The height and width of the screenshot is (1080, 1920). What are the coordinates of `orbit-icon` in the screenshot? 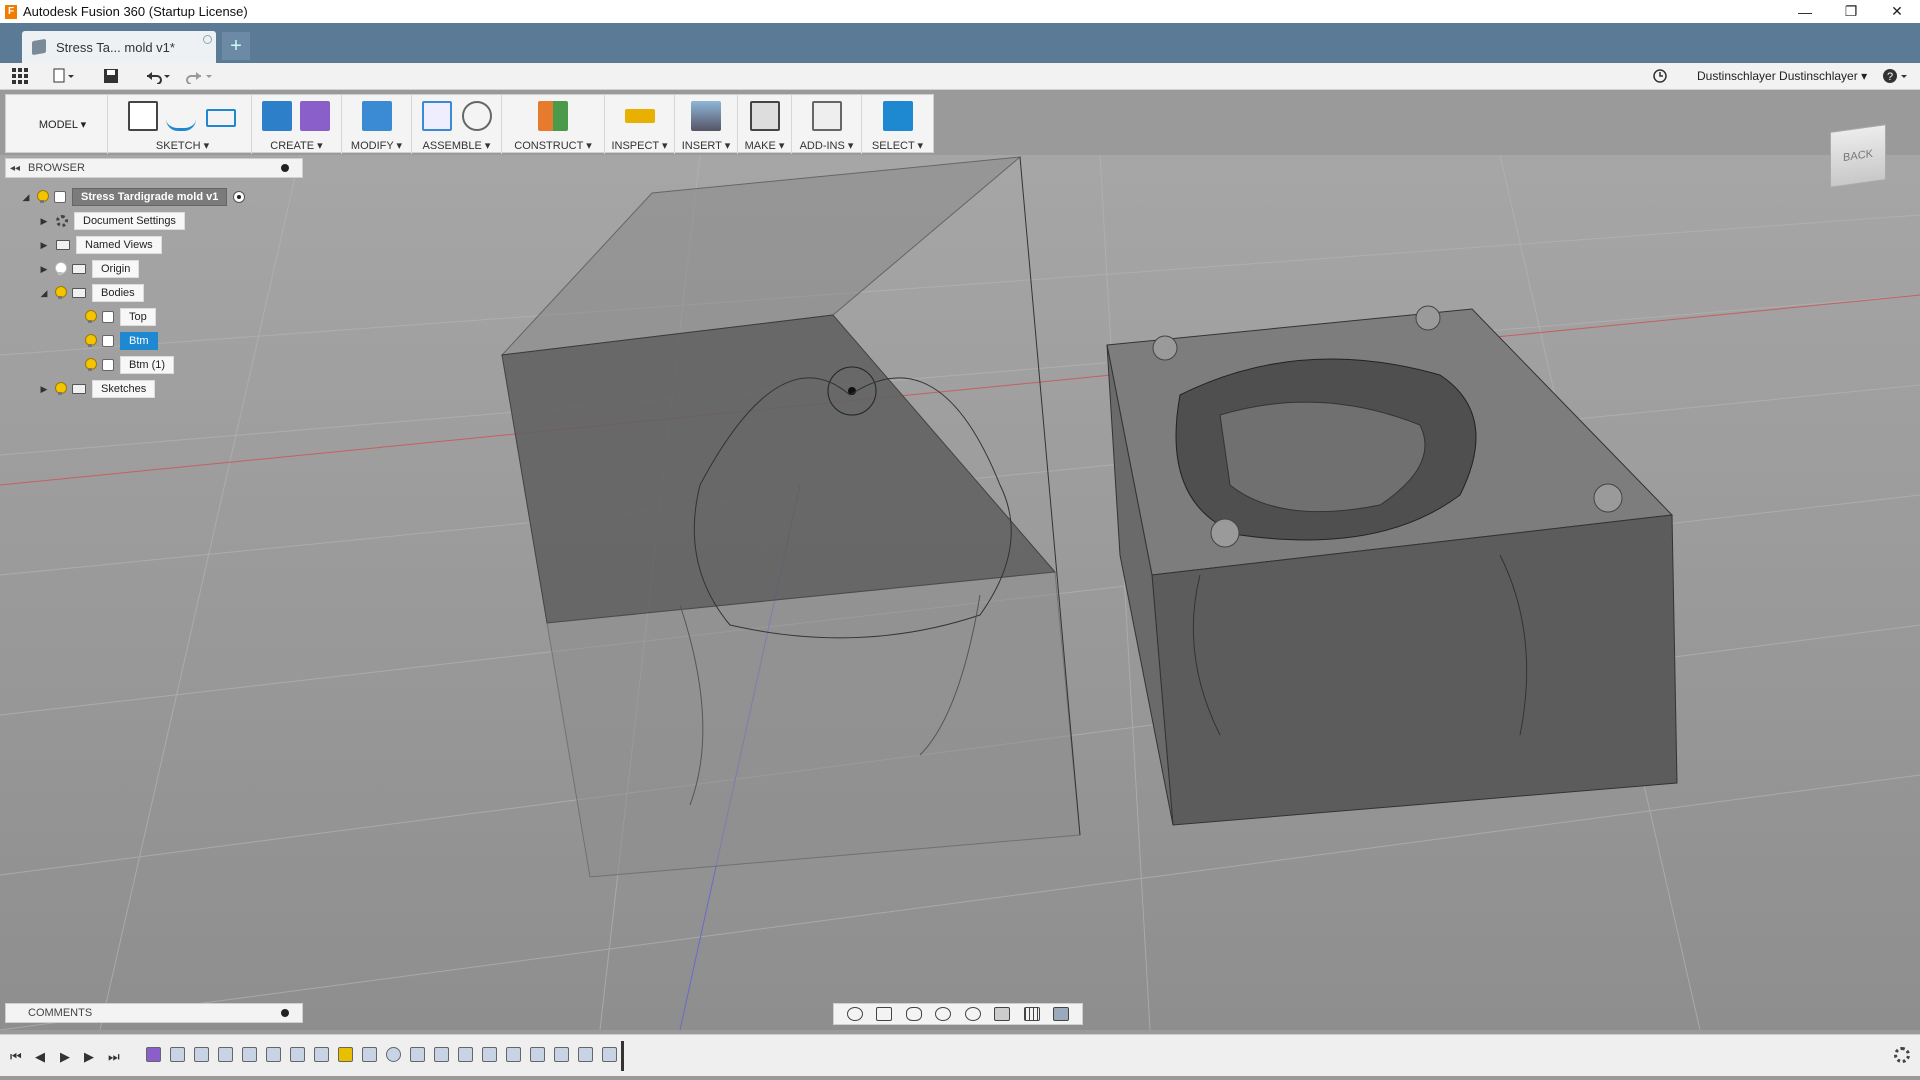 It's located at (854, 1014).